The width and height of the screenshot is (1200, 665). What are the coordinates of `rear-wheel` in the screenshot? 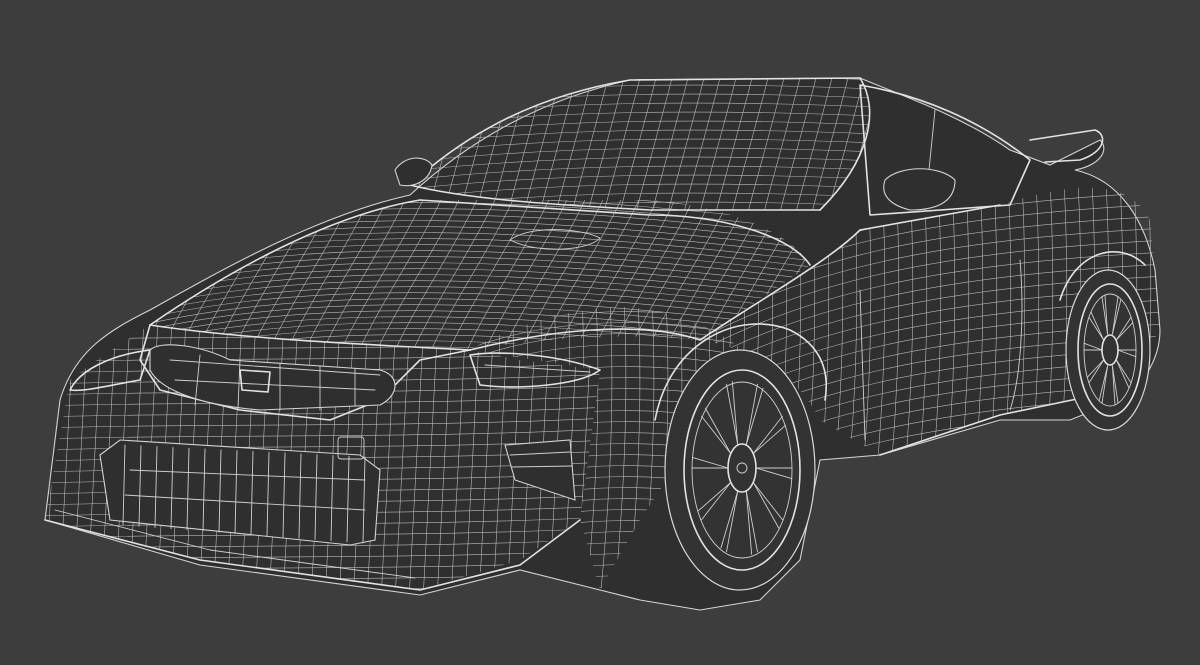 It's located at (1108, 350).